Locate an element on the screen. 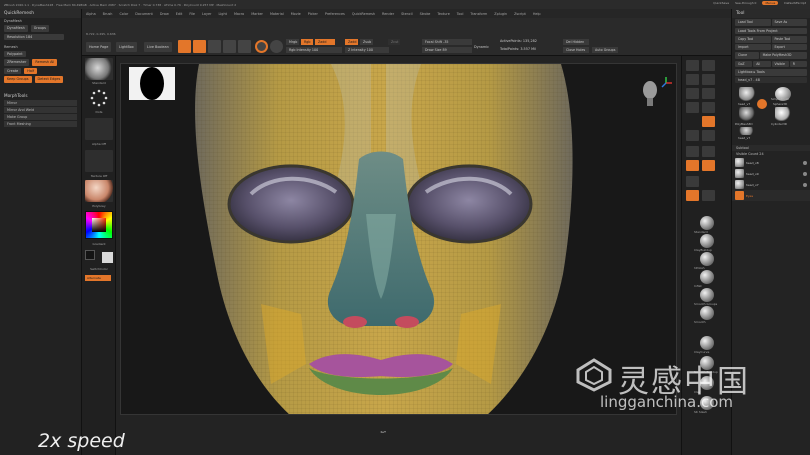 This screenshot has height=455, width=810. brush-shortcut-smooth is located at coordinates (707, 313).